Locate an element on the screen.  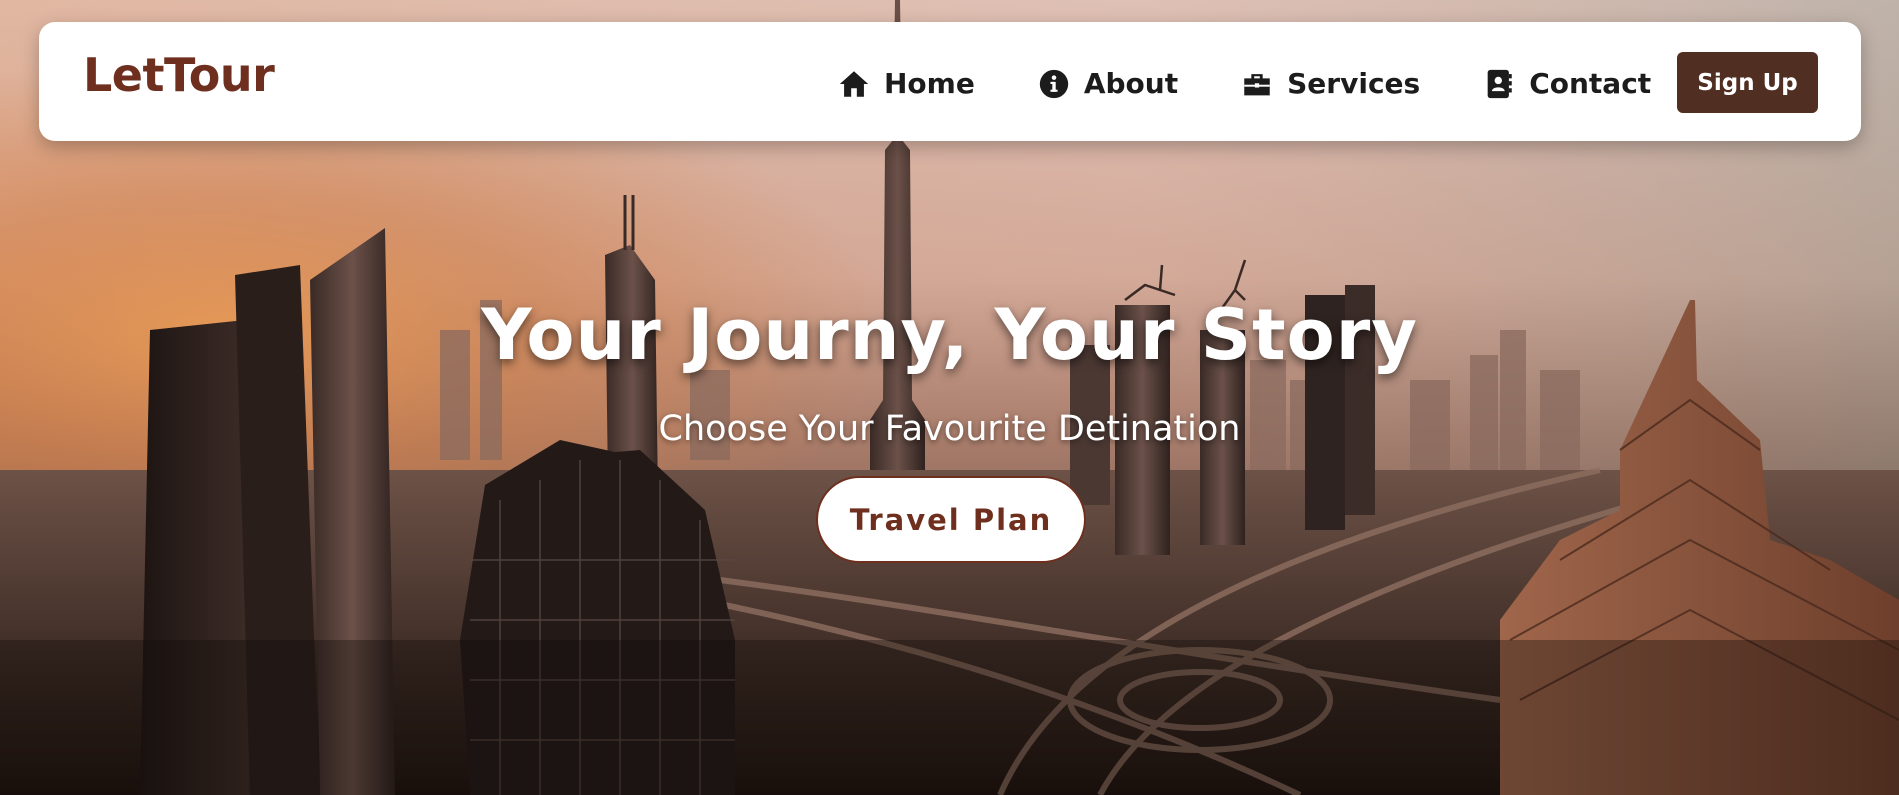
nav-item-about: About is located at coordinates (1107, 84).